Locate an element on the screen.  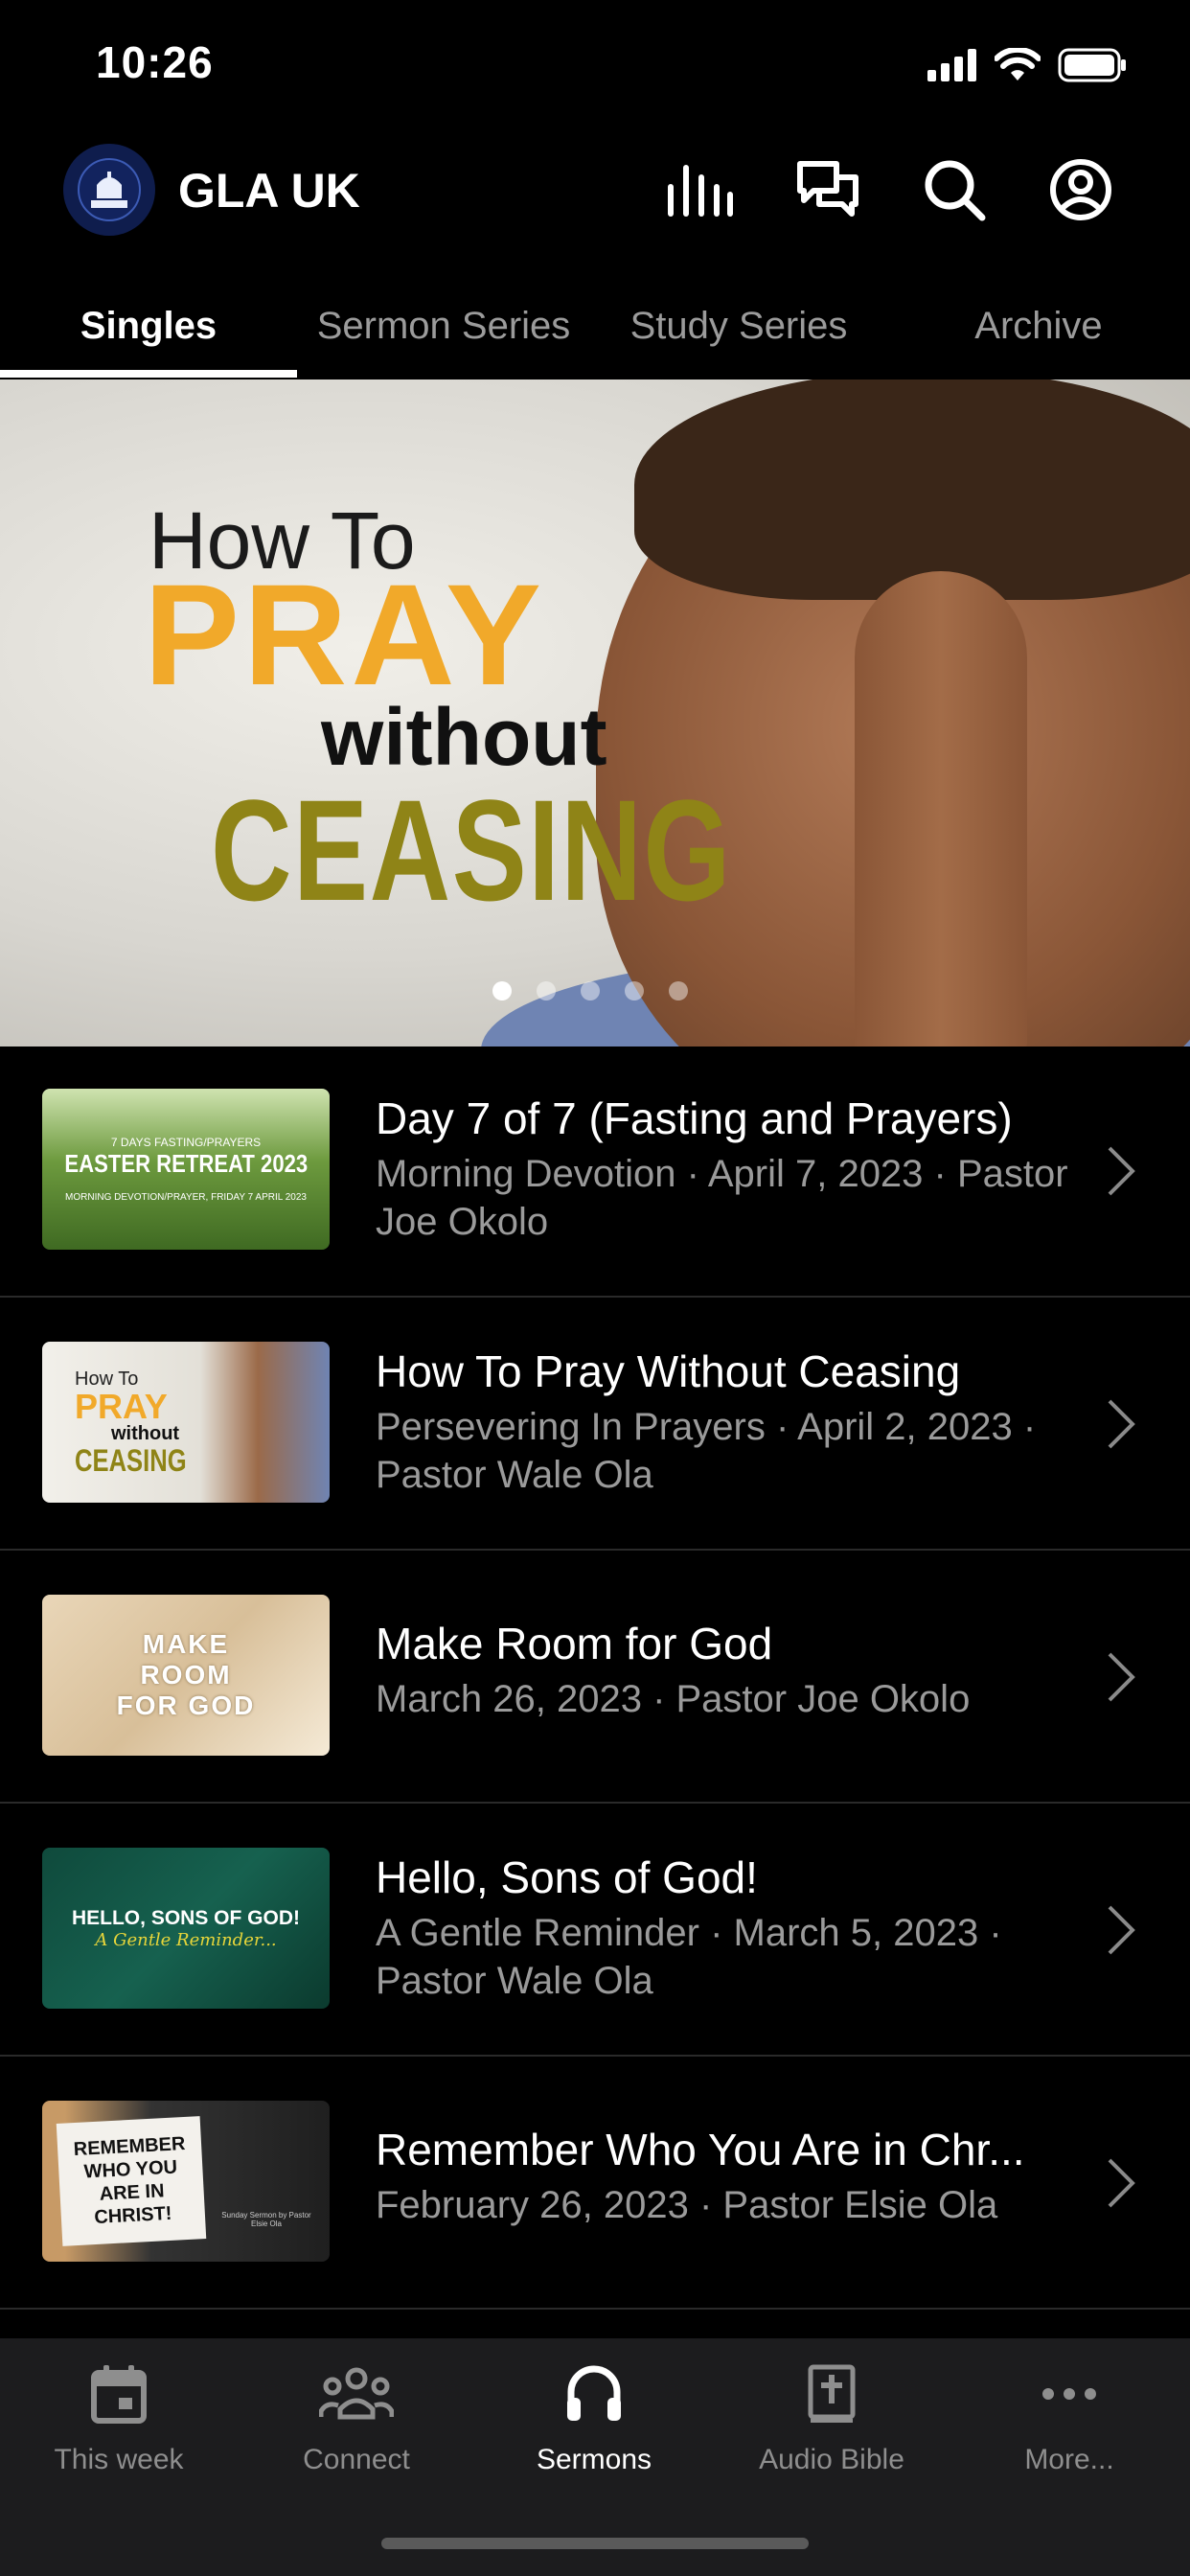
status-icons is located at coordinates (1027, 65).